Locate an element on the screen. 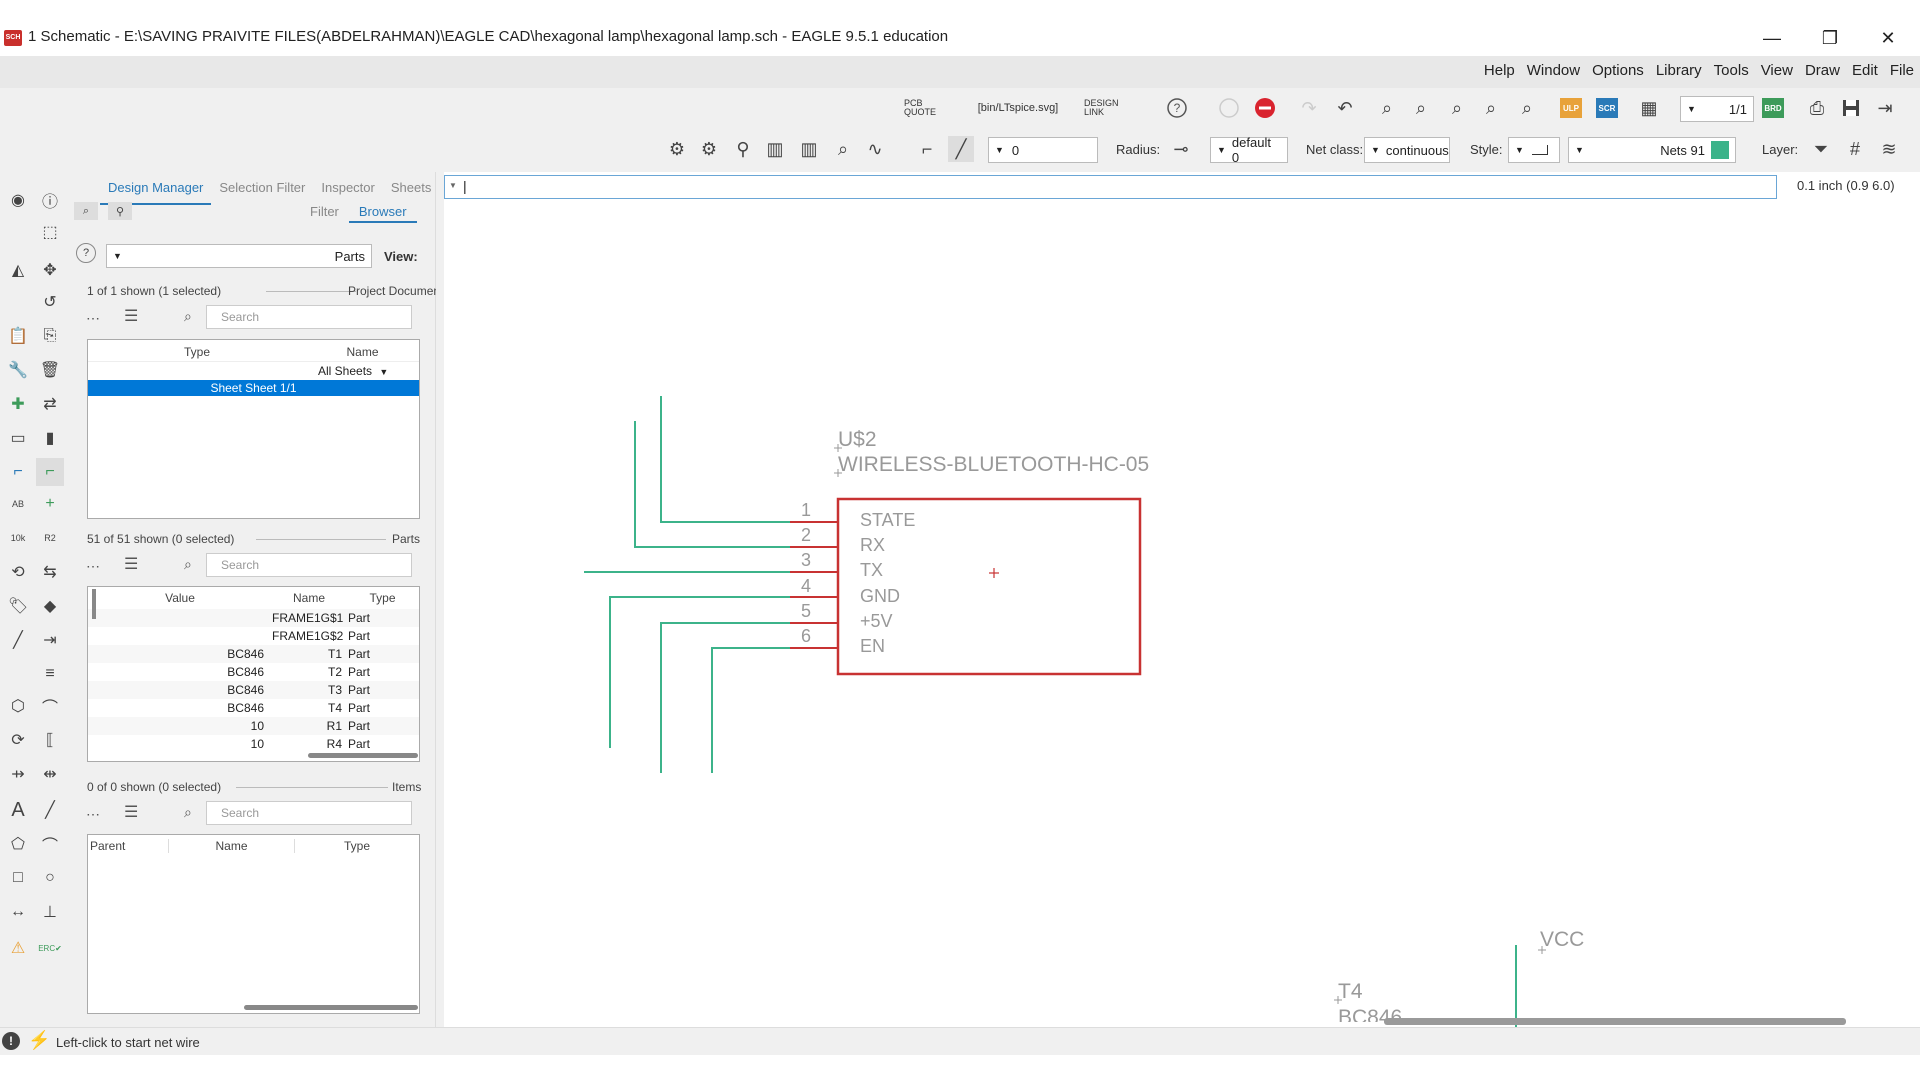  zoom-out-icon: ⌕ is located at coordinates (1457, 108).